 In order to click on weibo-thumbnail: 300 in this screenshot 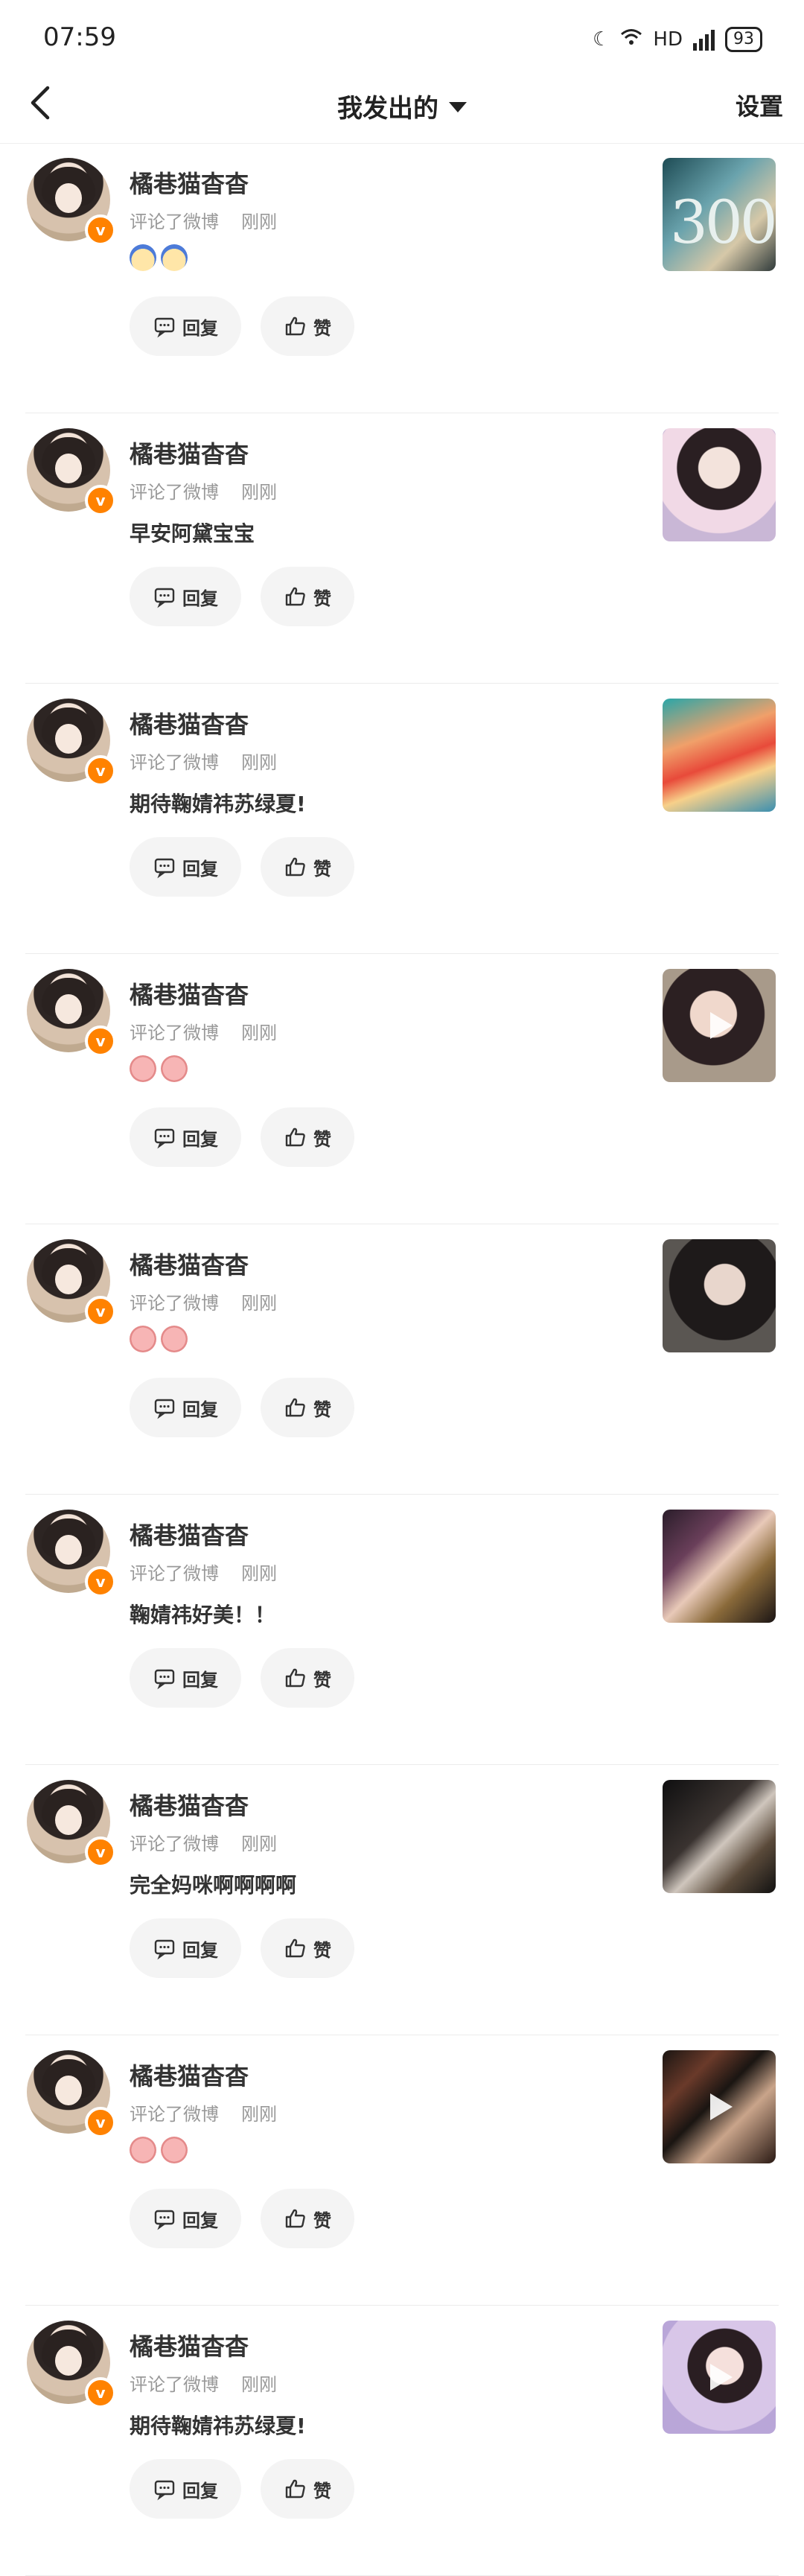, I will do `click(719, 214)`.